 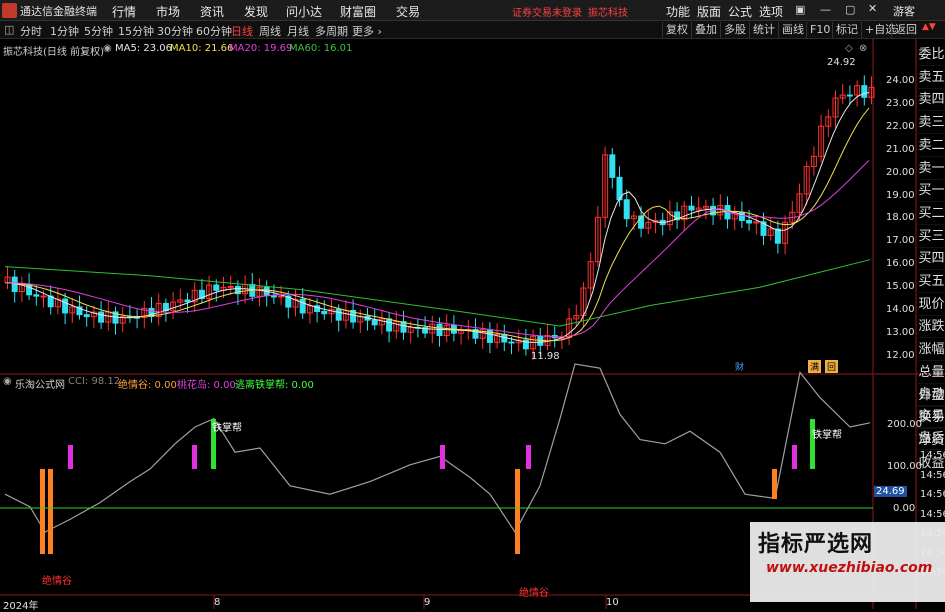 What do you see at coordinates (534, 593) in the screenshot?
I see `jueqing-label-2: 绝情谷` at bounding box center [534, 593].